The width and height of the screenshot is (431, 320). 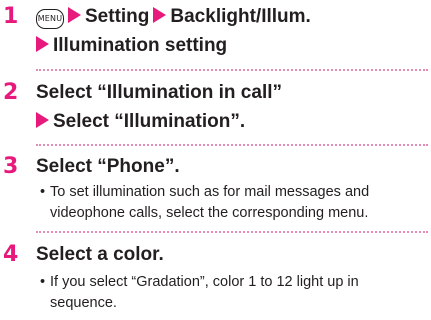 I want to click on step-1-line-1: MENU Setting Backlight/Illum., so click(x=173, y=17).